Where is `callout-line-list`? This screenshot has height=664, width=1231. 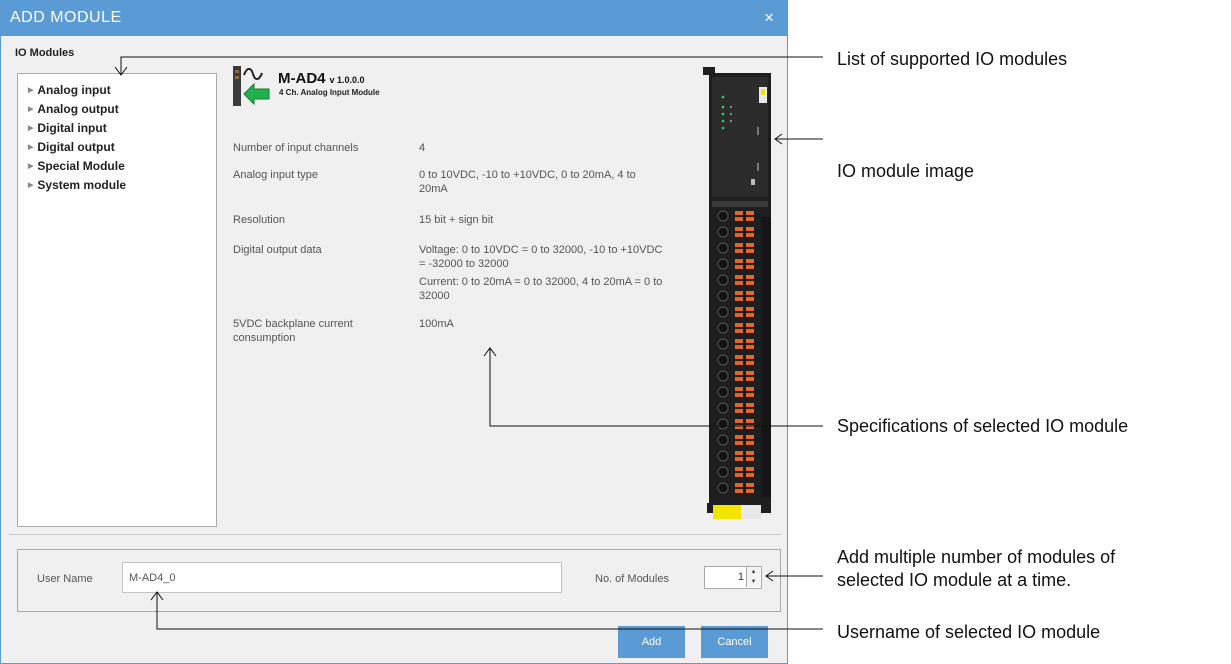 callout-line-list is located at coordinates (471, 65).